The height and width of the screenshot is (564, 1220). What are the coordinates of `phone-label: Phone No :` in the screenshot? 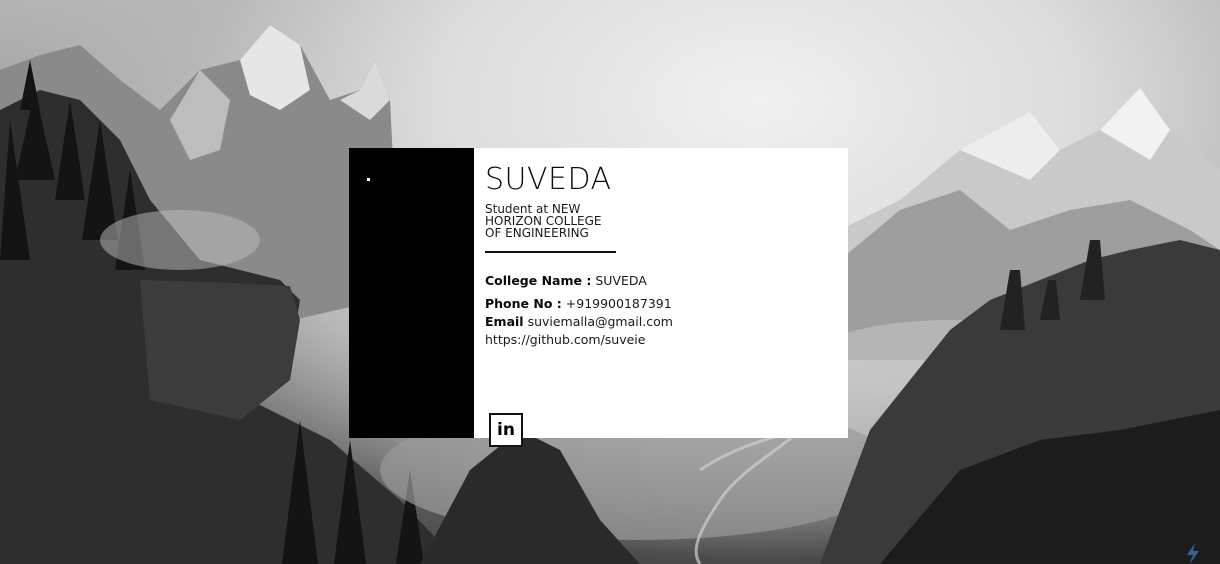 It's located at (523, 303).